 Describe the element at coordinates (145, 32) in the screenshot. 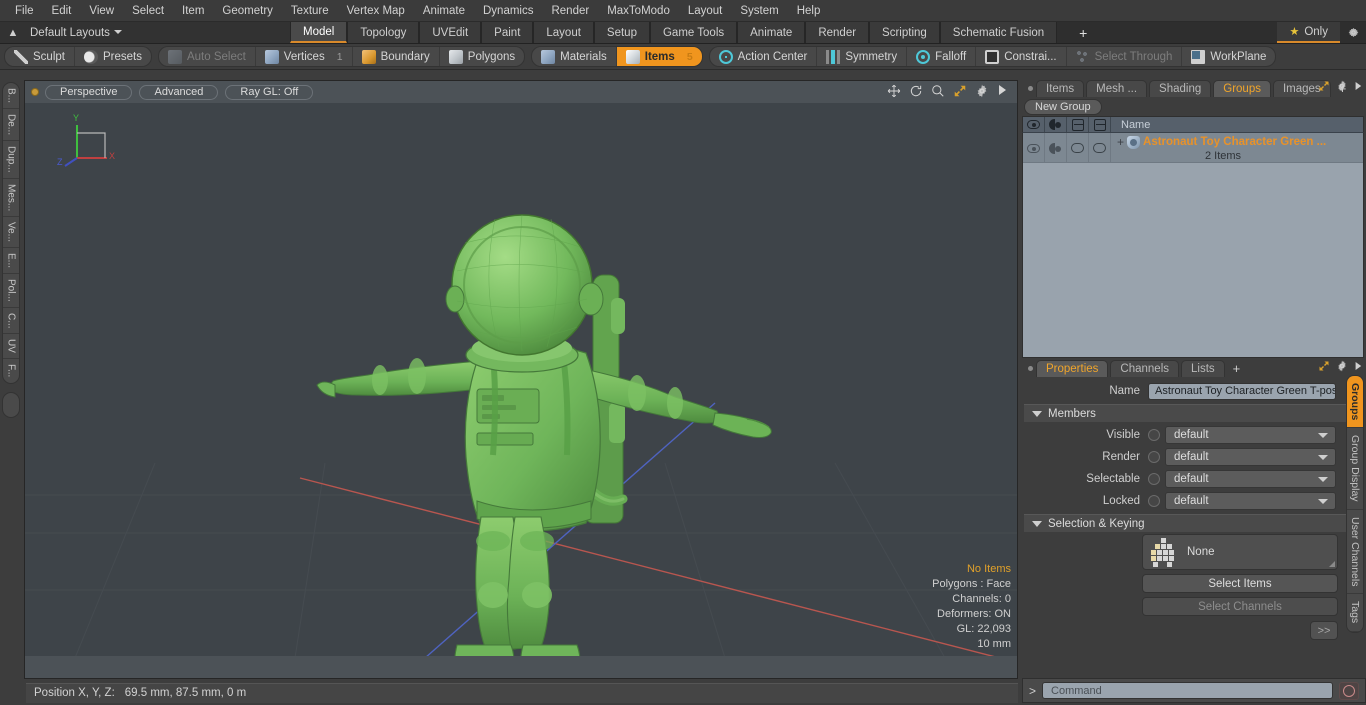

I see `layout-selector: ▲ Default Layouts` at that location.